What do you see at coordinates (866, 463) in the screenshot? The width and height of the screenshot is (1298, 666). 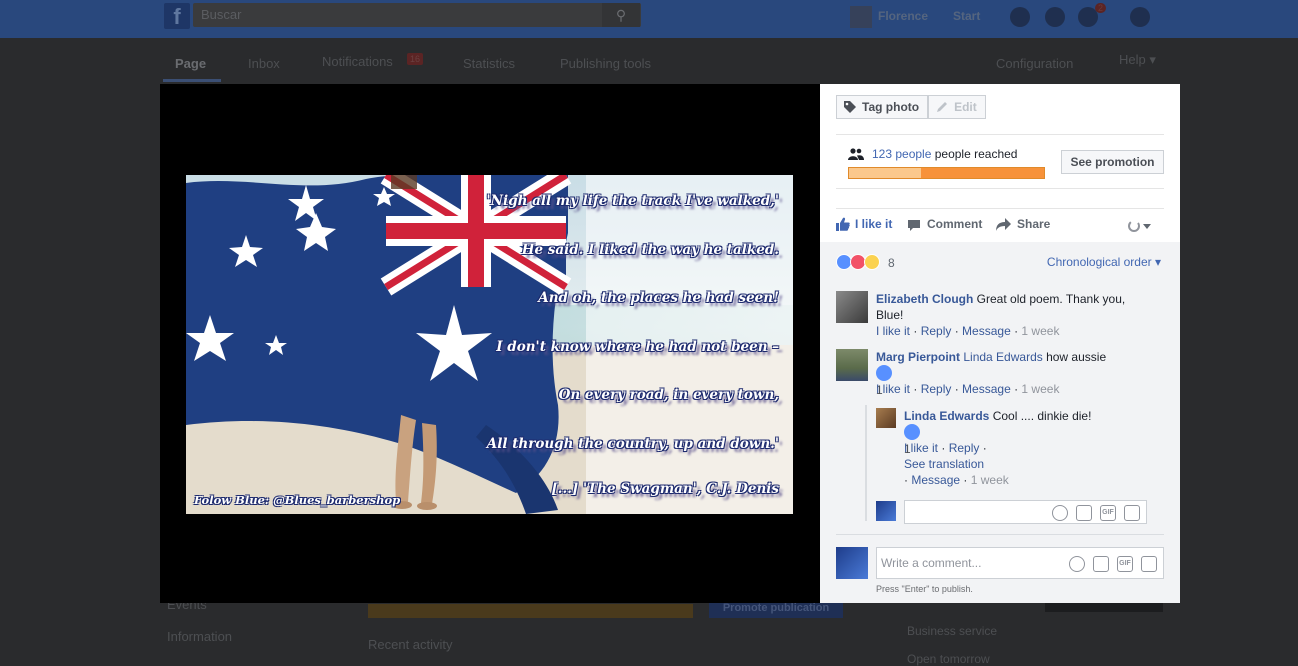 I see `reply-thread-line` at bounding box center [866, 463].